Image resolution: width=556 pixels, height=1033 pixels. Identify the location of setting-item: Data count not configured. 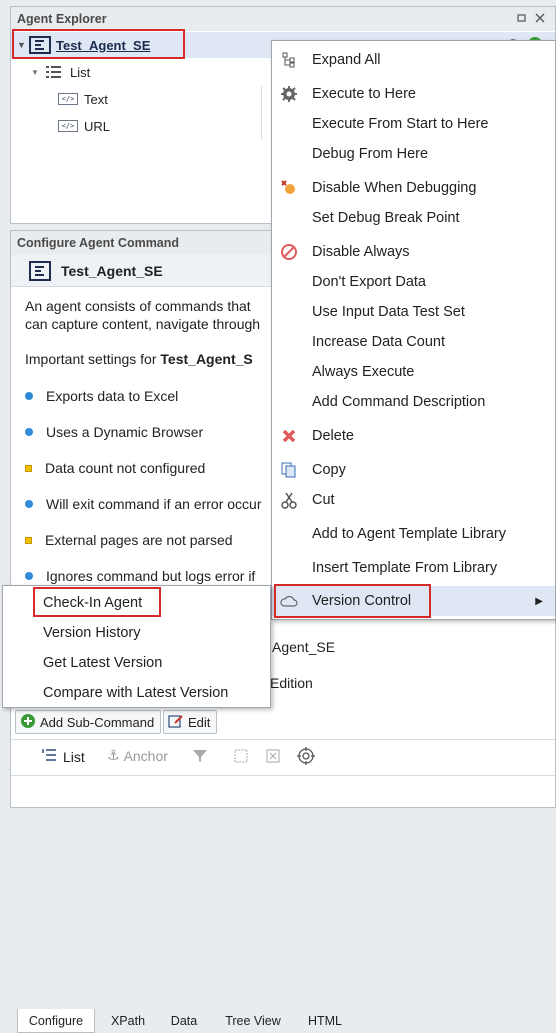
(115, 468).